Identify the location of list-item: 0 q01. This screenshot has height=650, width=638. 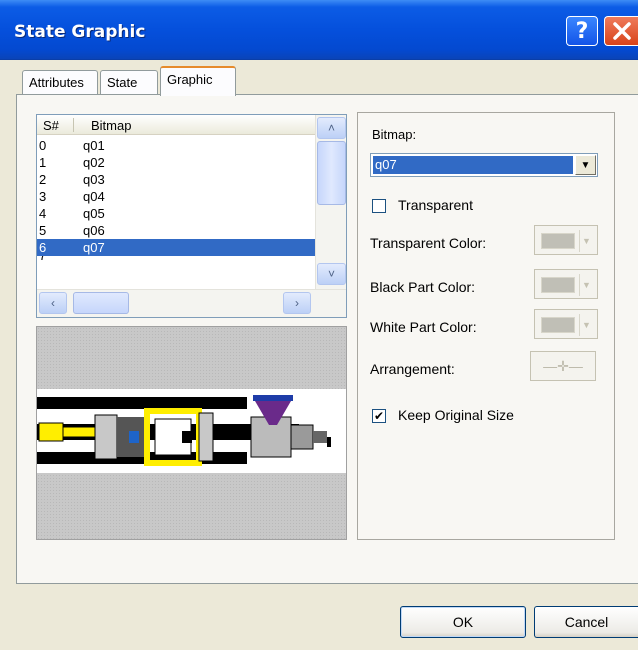
(176, 145).